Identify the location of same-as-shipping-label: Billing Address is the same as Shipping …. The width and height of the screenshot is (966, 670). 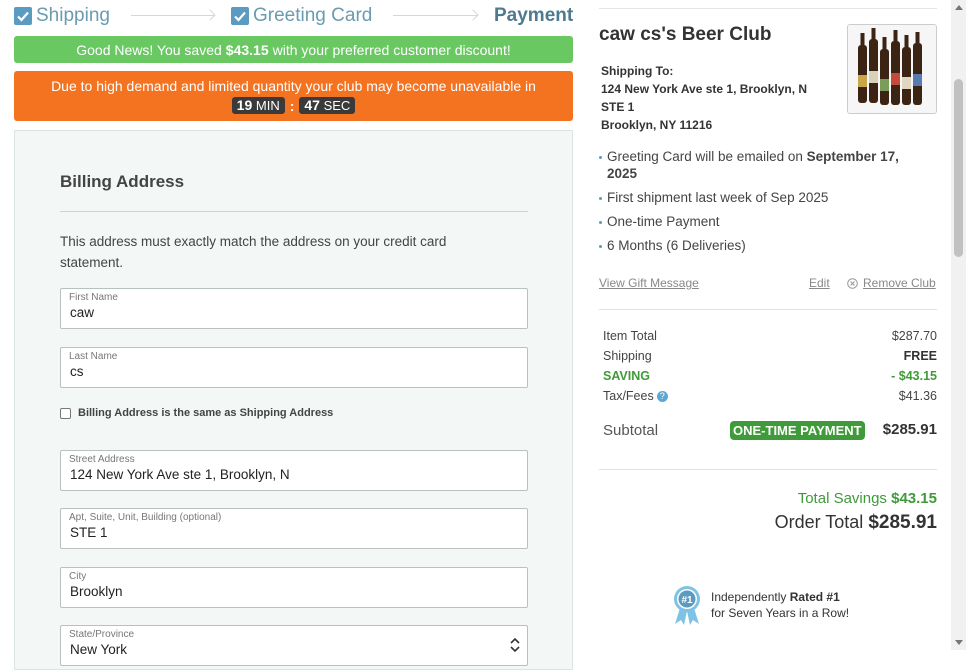
(206, 413).